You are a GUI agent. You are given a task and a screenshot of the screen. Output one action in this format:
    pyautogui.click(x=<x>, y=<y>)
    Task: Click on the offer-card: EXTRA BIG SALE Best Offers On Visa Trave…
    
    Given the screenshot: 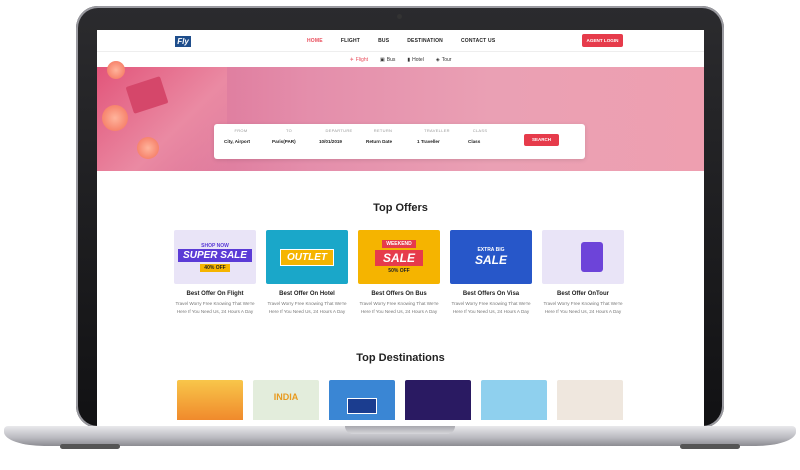 What is the action you would take?
    pyautogui.click(x=491, y=272)
    